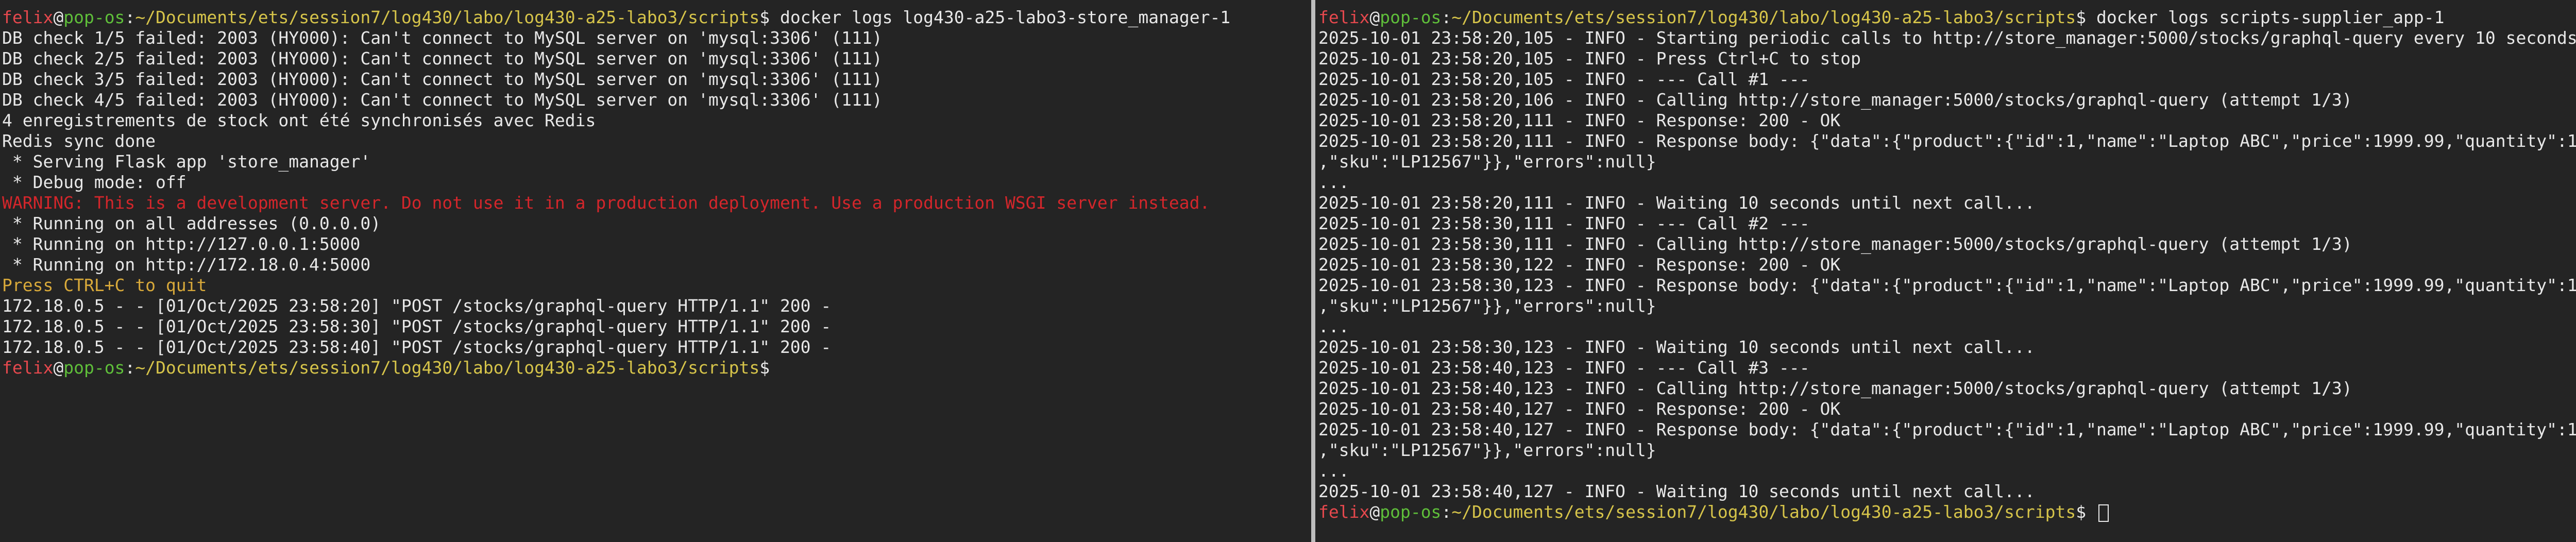  I want to click on terminal-cursor, so click(2103, 513).